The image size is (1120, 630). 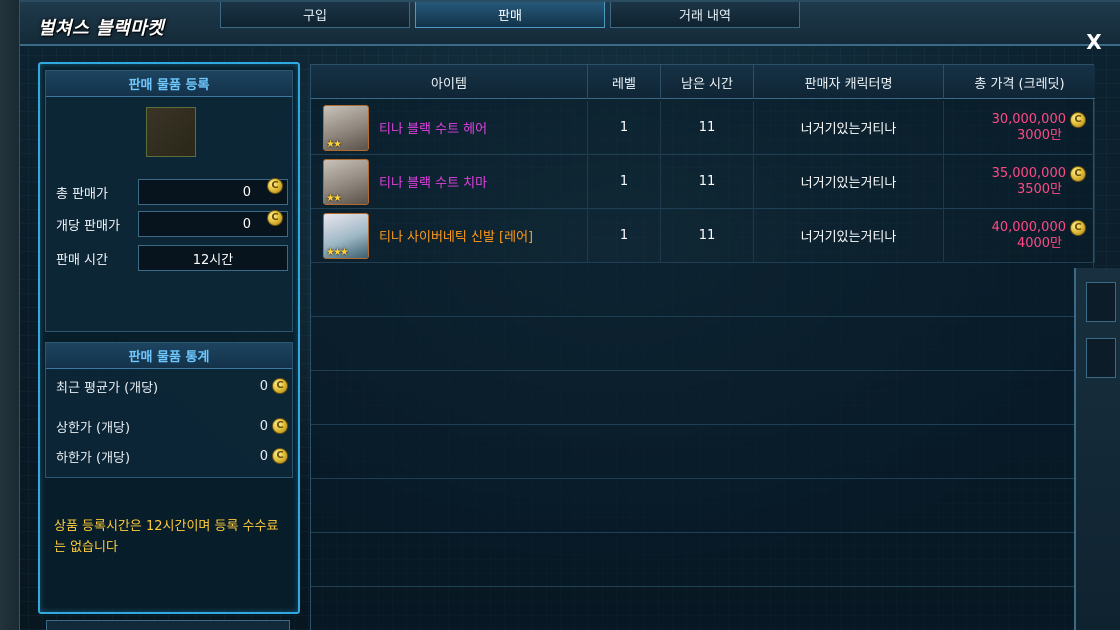 I want to click on tab-buy: 구입, so click(x=315, y=15).